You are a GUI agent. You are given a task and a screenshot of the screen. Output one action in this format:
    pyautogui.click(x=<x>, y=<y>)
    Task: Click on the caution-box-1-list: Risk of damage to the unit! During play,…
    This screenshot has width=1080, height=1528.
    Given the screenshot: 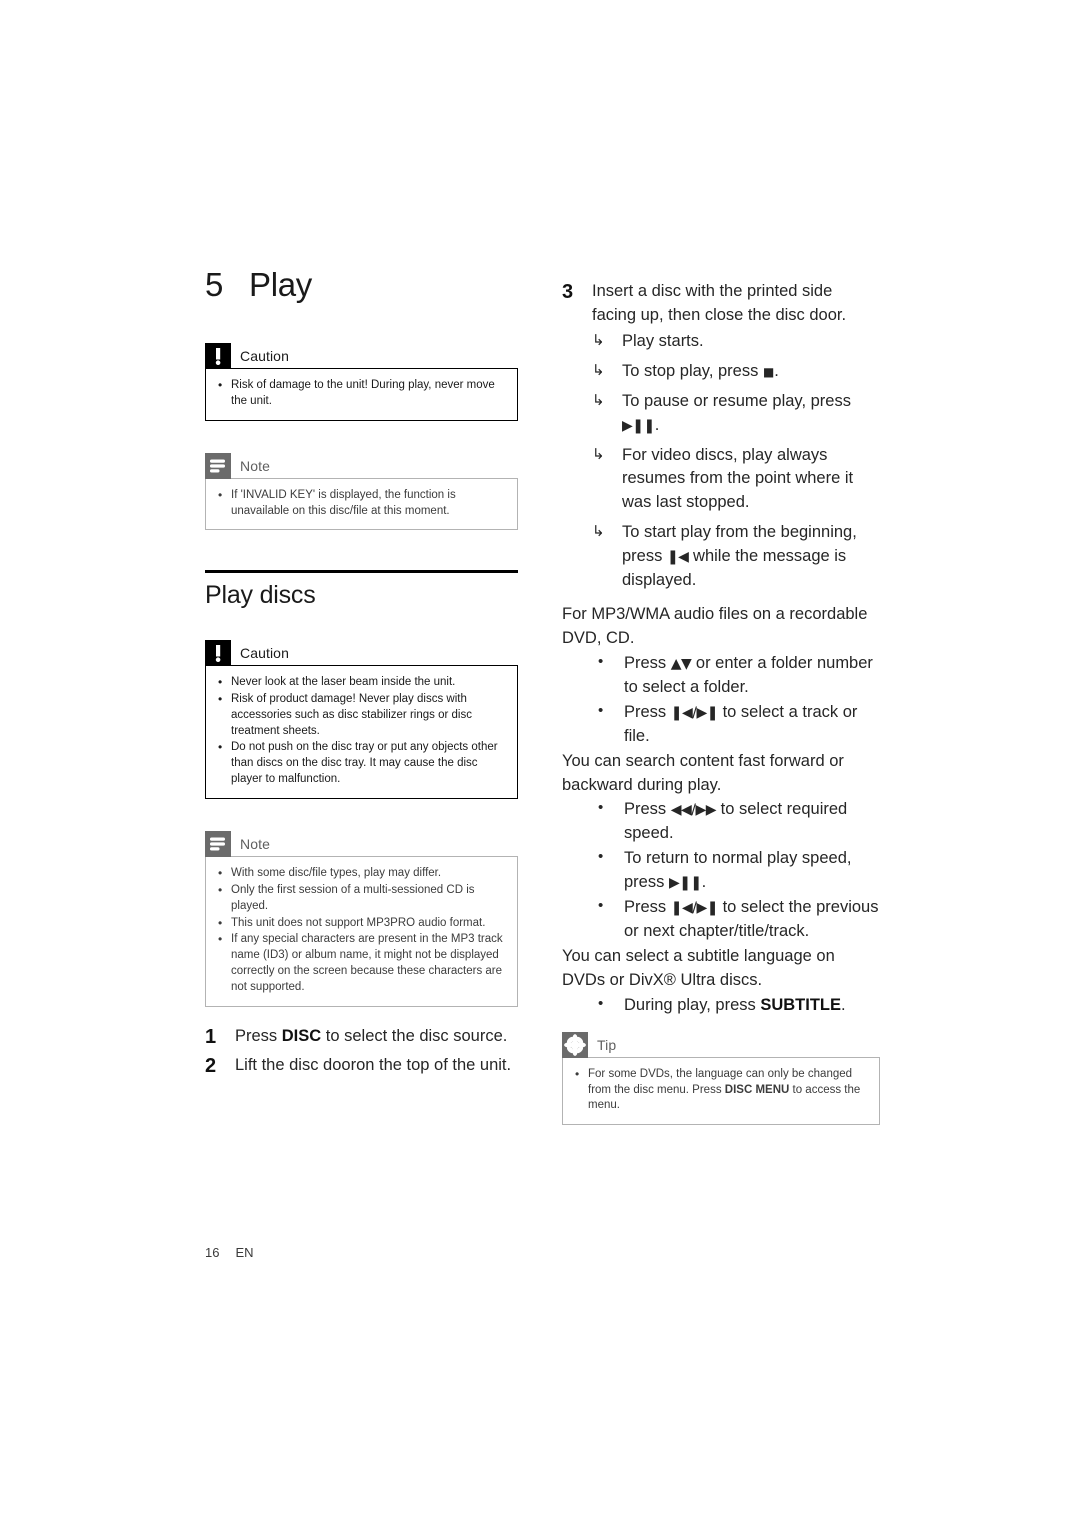 What is the action you would take?
    pyautogui.click(x=361, y=393)
    